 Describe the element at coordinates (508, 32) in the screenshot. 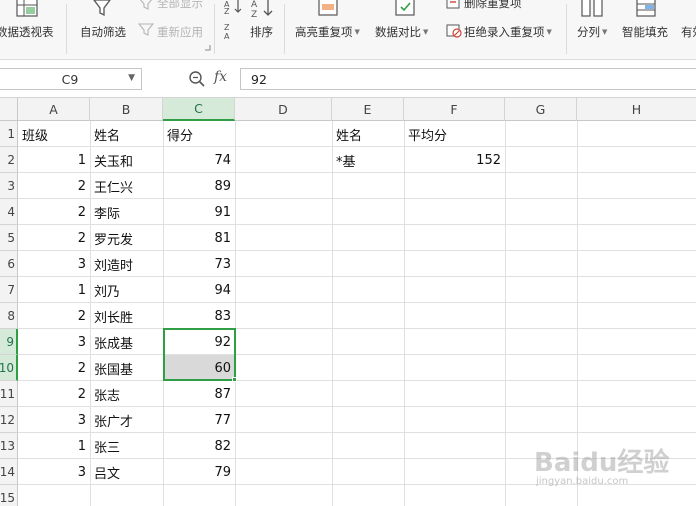

I see `reject-duplicates-button: 拒绝录入重复项 ▼` at that location.